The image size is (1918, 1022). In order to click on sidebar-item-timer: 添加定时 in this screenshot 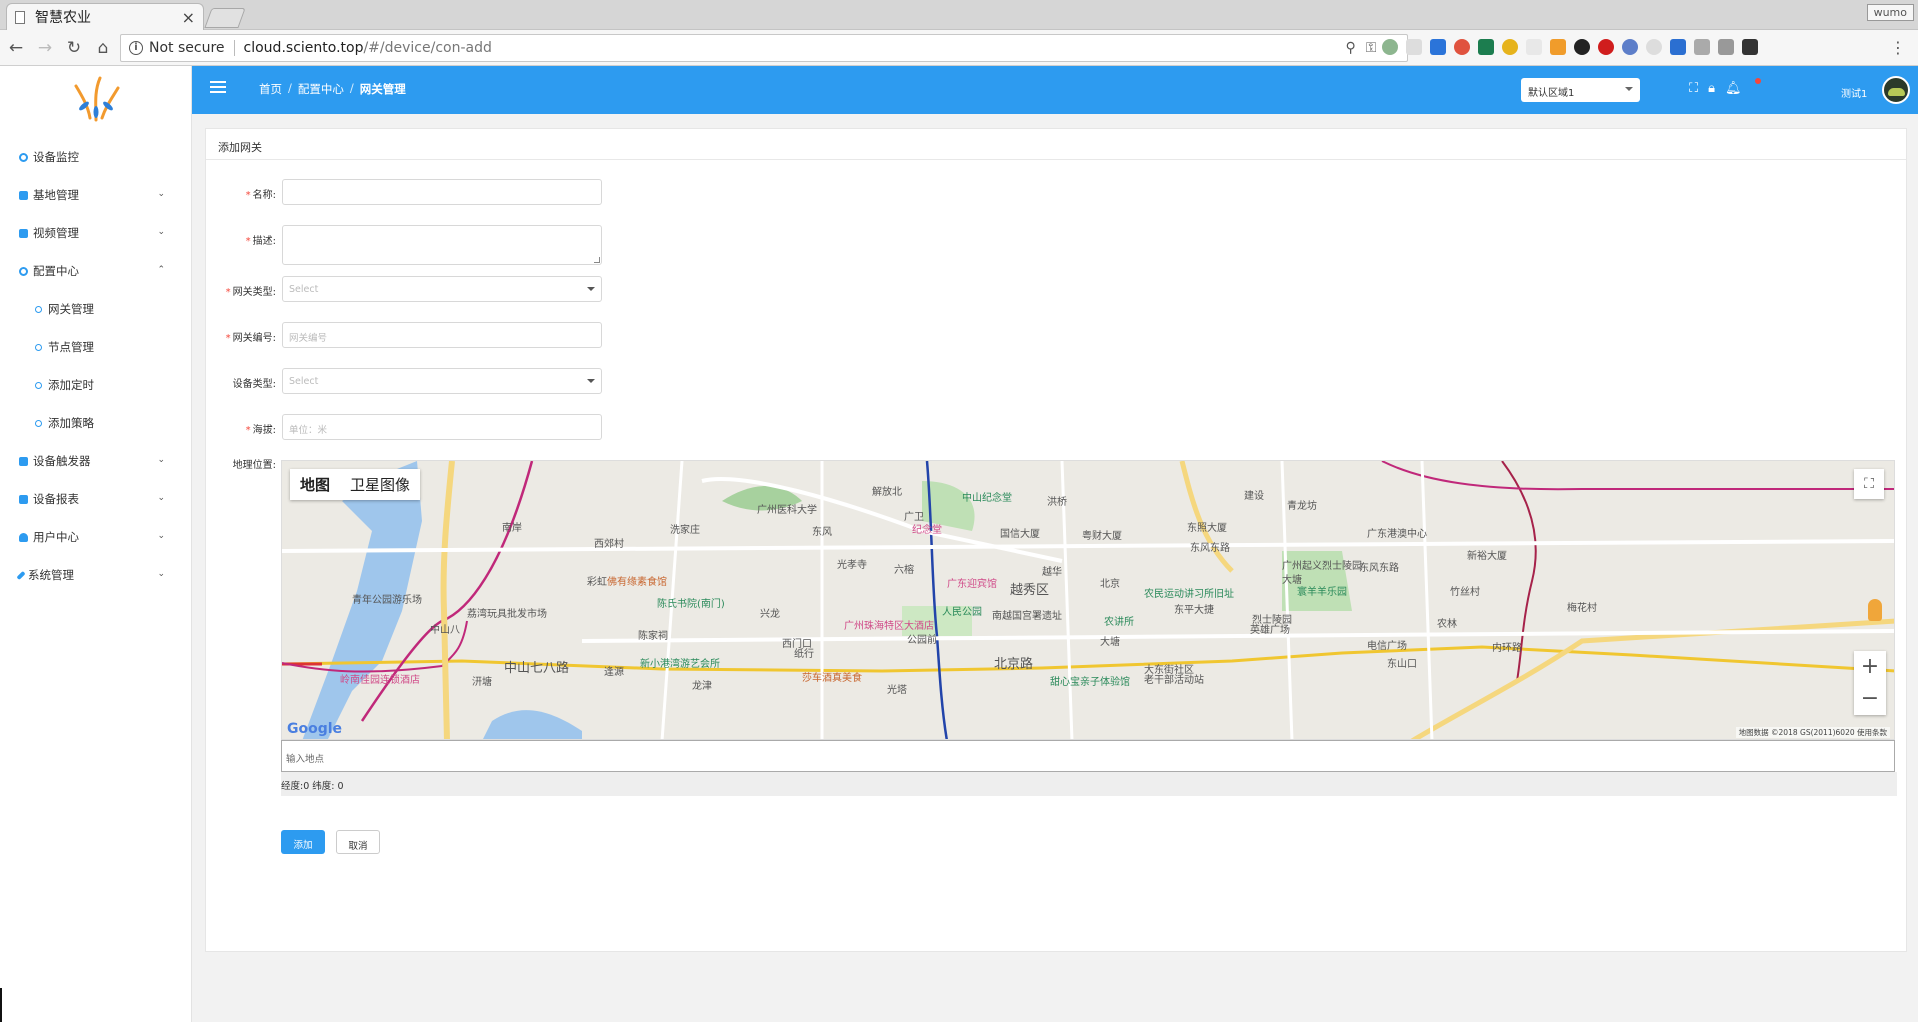, I will do `click(95, 385)`.